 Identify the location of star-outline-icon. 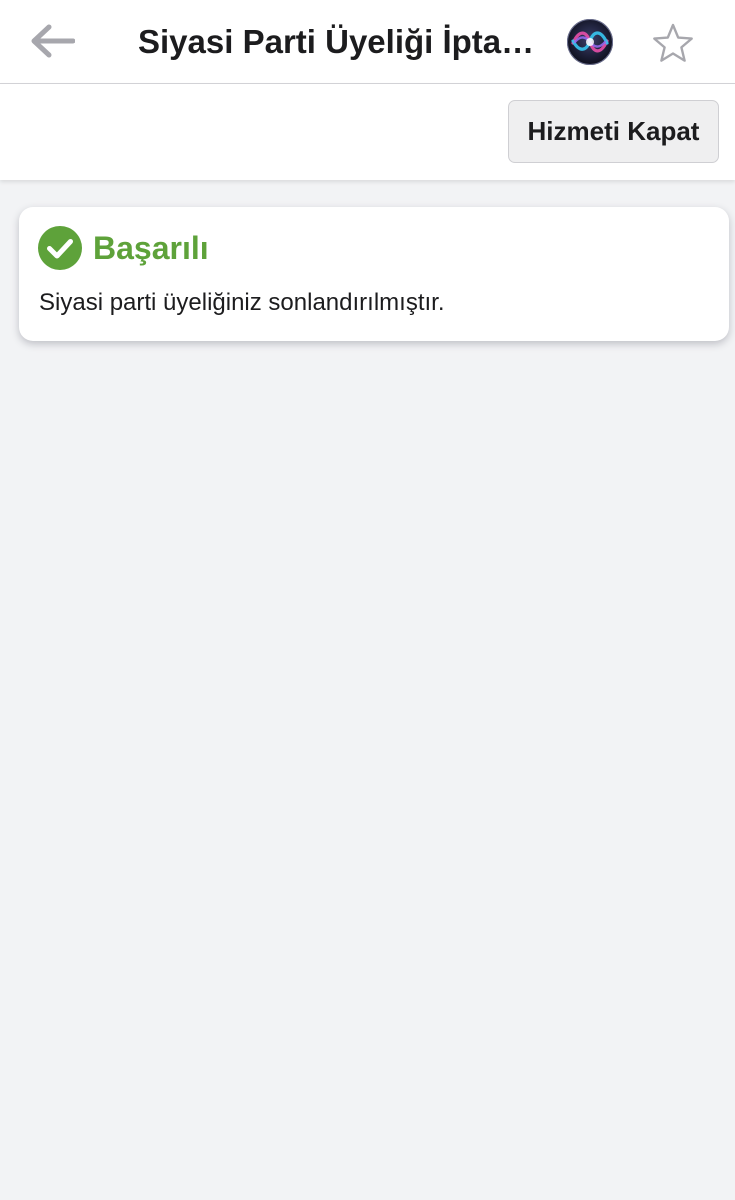
(673, 42).